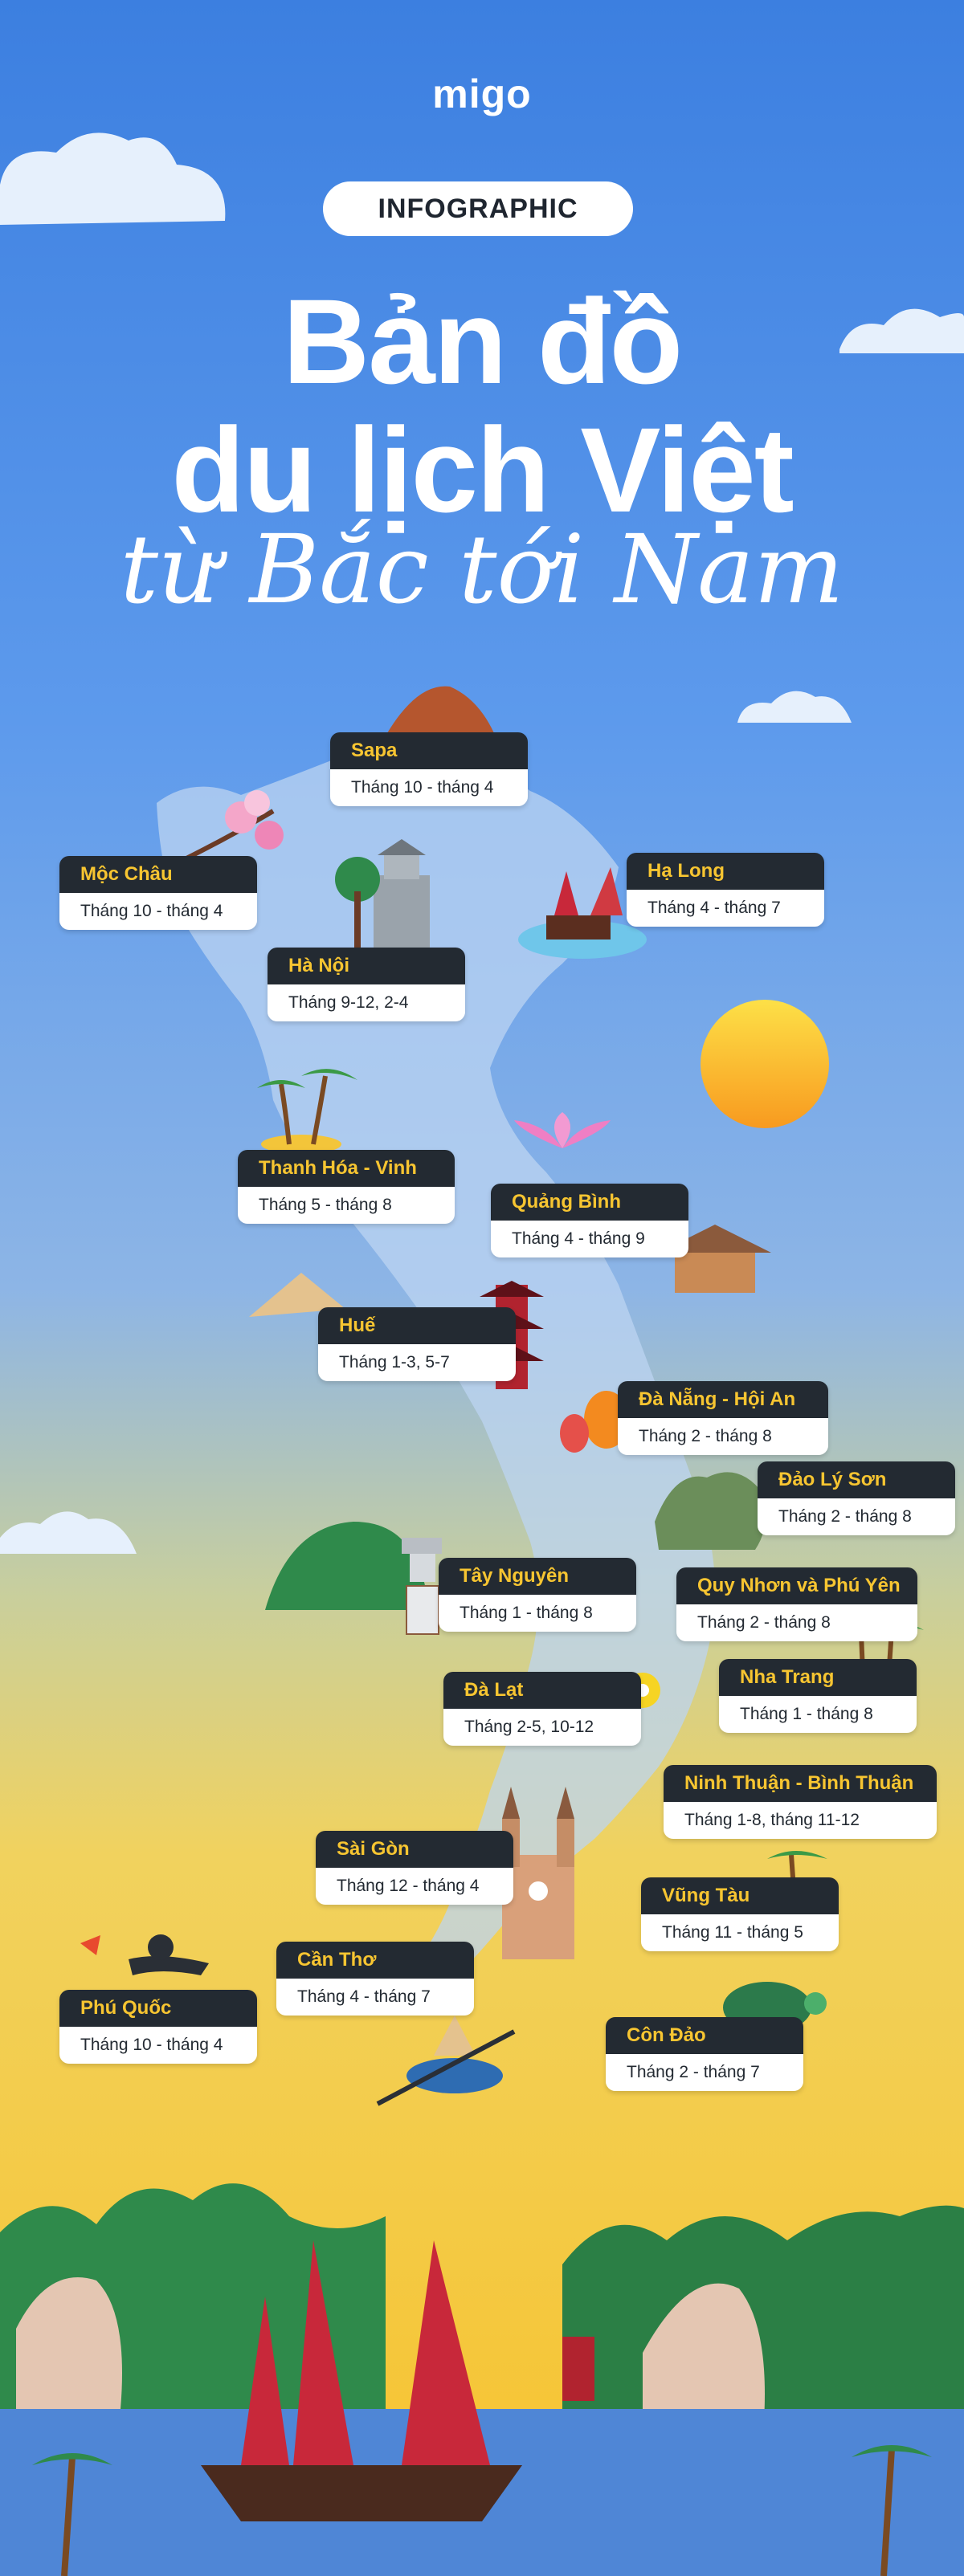 This screenshot has width=964, height=2576. I want to click on destination-name: Mộc Châu, so click(158, 875).